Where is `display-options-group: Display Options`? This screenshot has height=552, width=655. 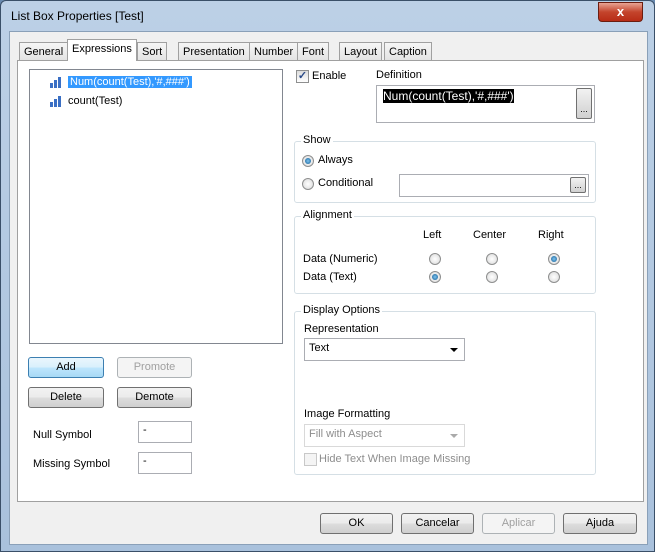 display-options-group: Display Options is located at coordinates (445, 389).